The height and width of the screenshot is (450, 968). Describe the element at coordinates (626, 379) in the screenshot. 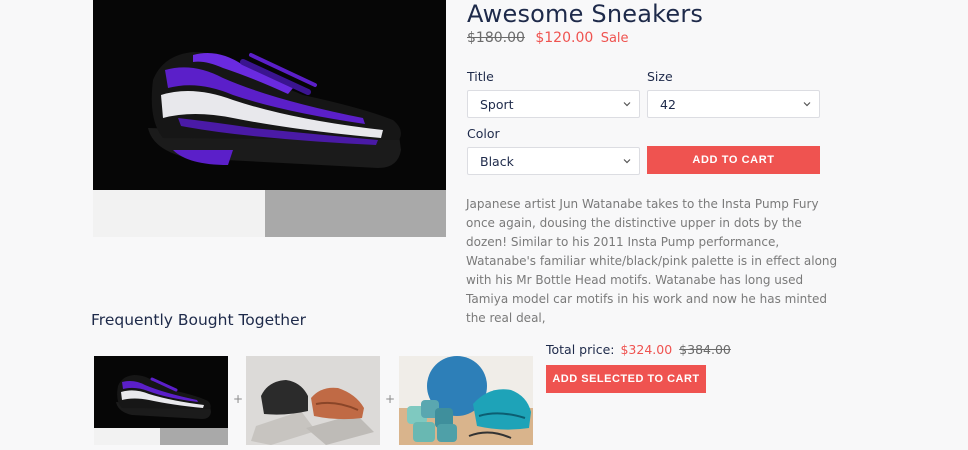

I see `add-selected-to-cart-button: ADD SELECTED TO CART` at that location.